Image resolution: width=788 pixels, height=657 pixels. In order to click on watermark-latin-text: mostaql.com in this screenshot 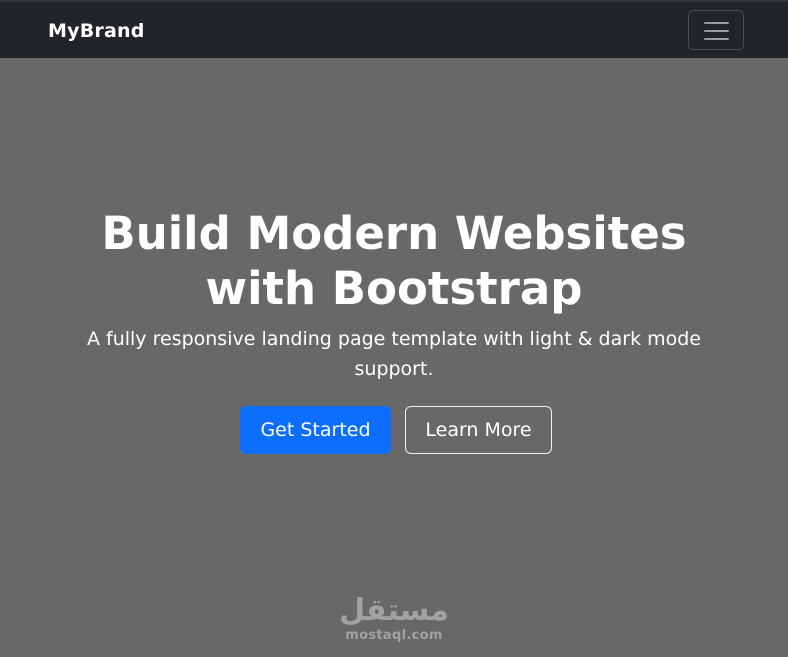, I will do `click(394, 635)`.